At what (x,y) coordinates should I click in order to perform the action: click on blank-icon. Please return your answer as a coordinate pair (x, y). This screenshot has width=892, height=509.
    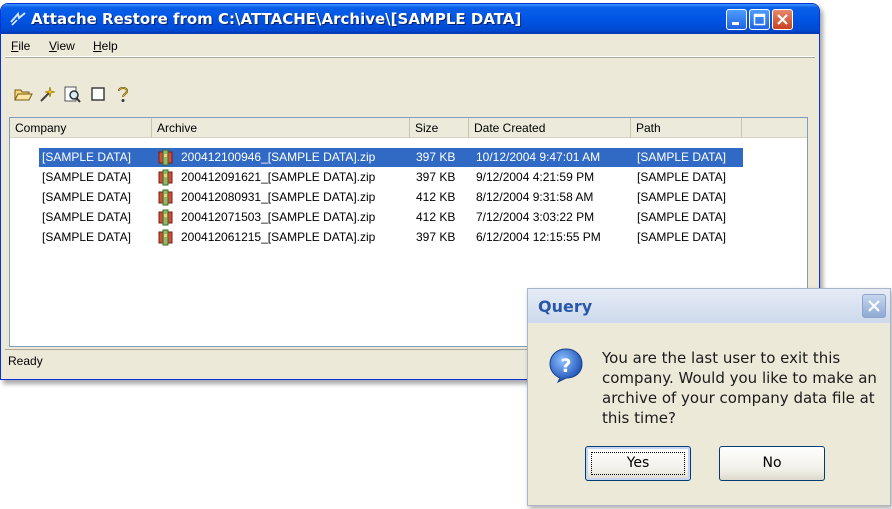
    Looking at the image, I should click on (98, 94).